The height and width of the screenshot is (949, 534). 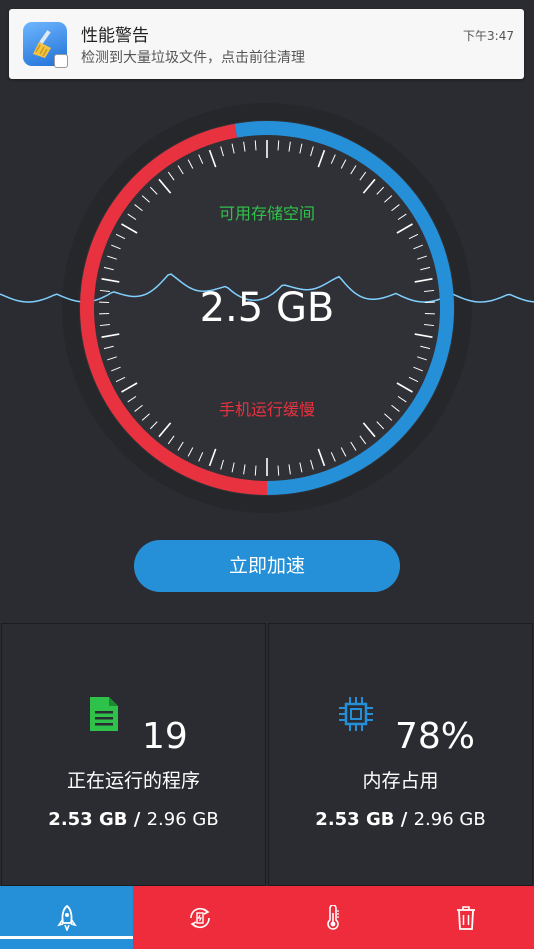 I want to click on thermometer-icon, so click(x=332, y=917).